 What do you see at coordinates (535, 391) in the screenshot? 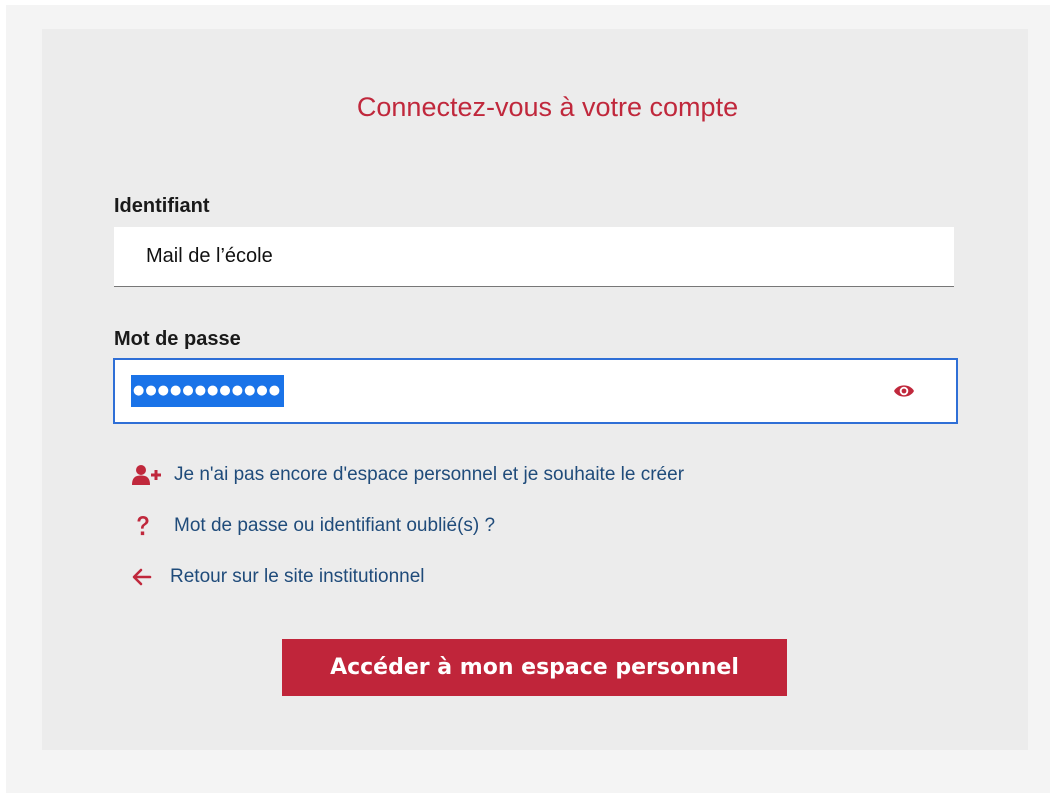
I see `password-input: ●●●●●●●●●●●●` at bounding box center [535, 391].